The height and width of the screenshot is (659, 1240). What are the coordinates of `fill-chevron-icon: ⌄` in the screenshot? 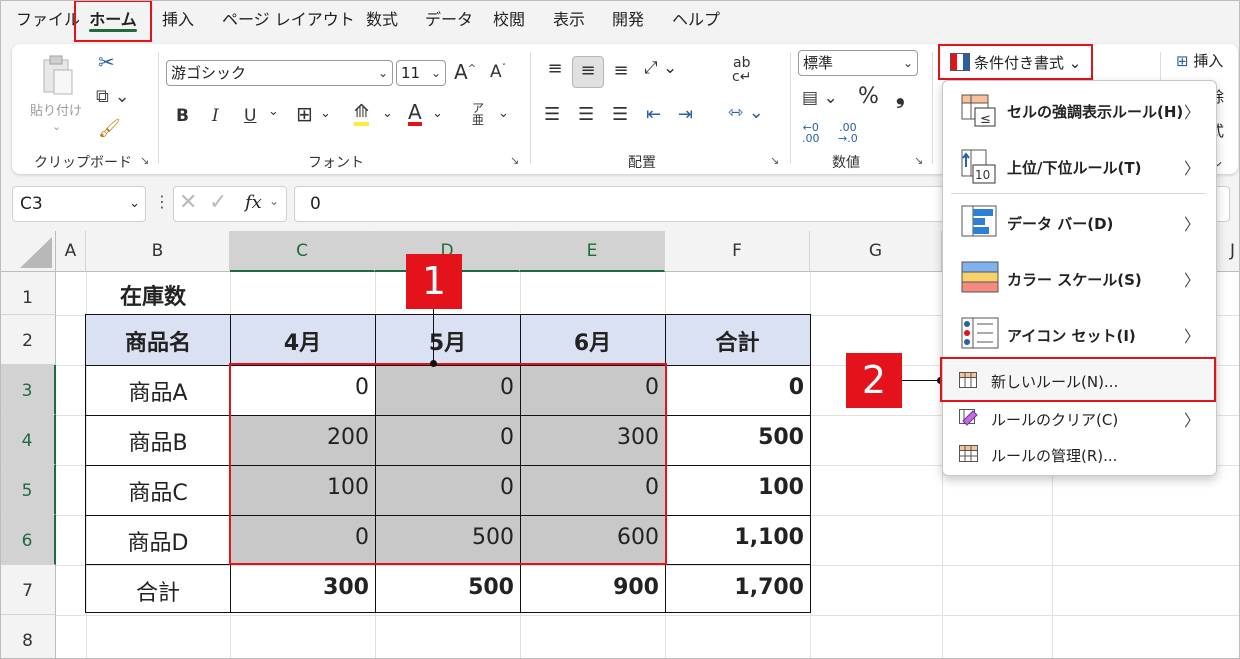 It's located at (387, 113).